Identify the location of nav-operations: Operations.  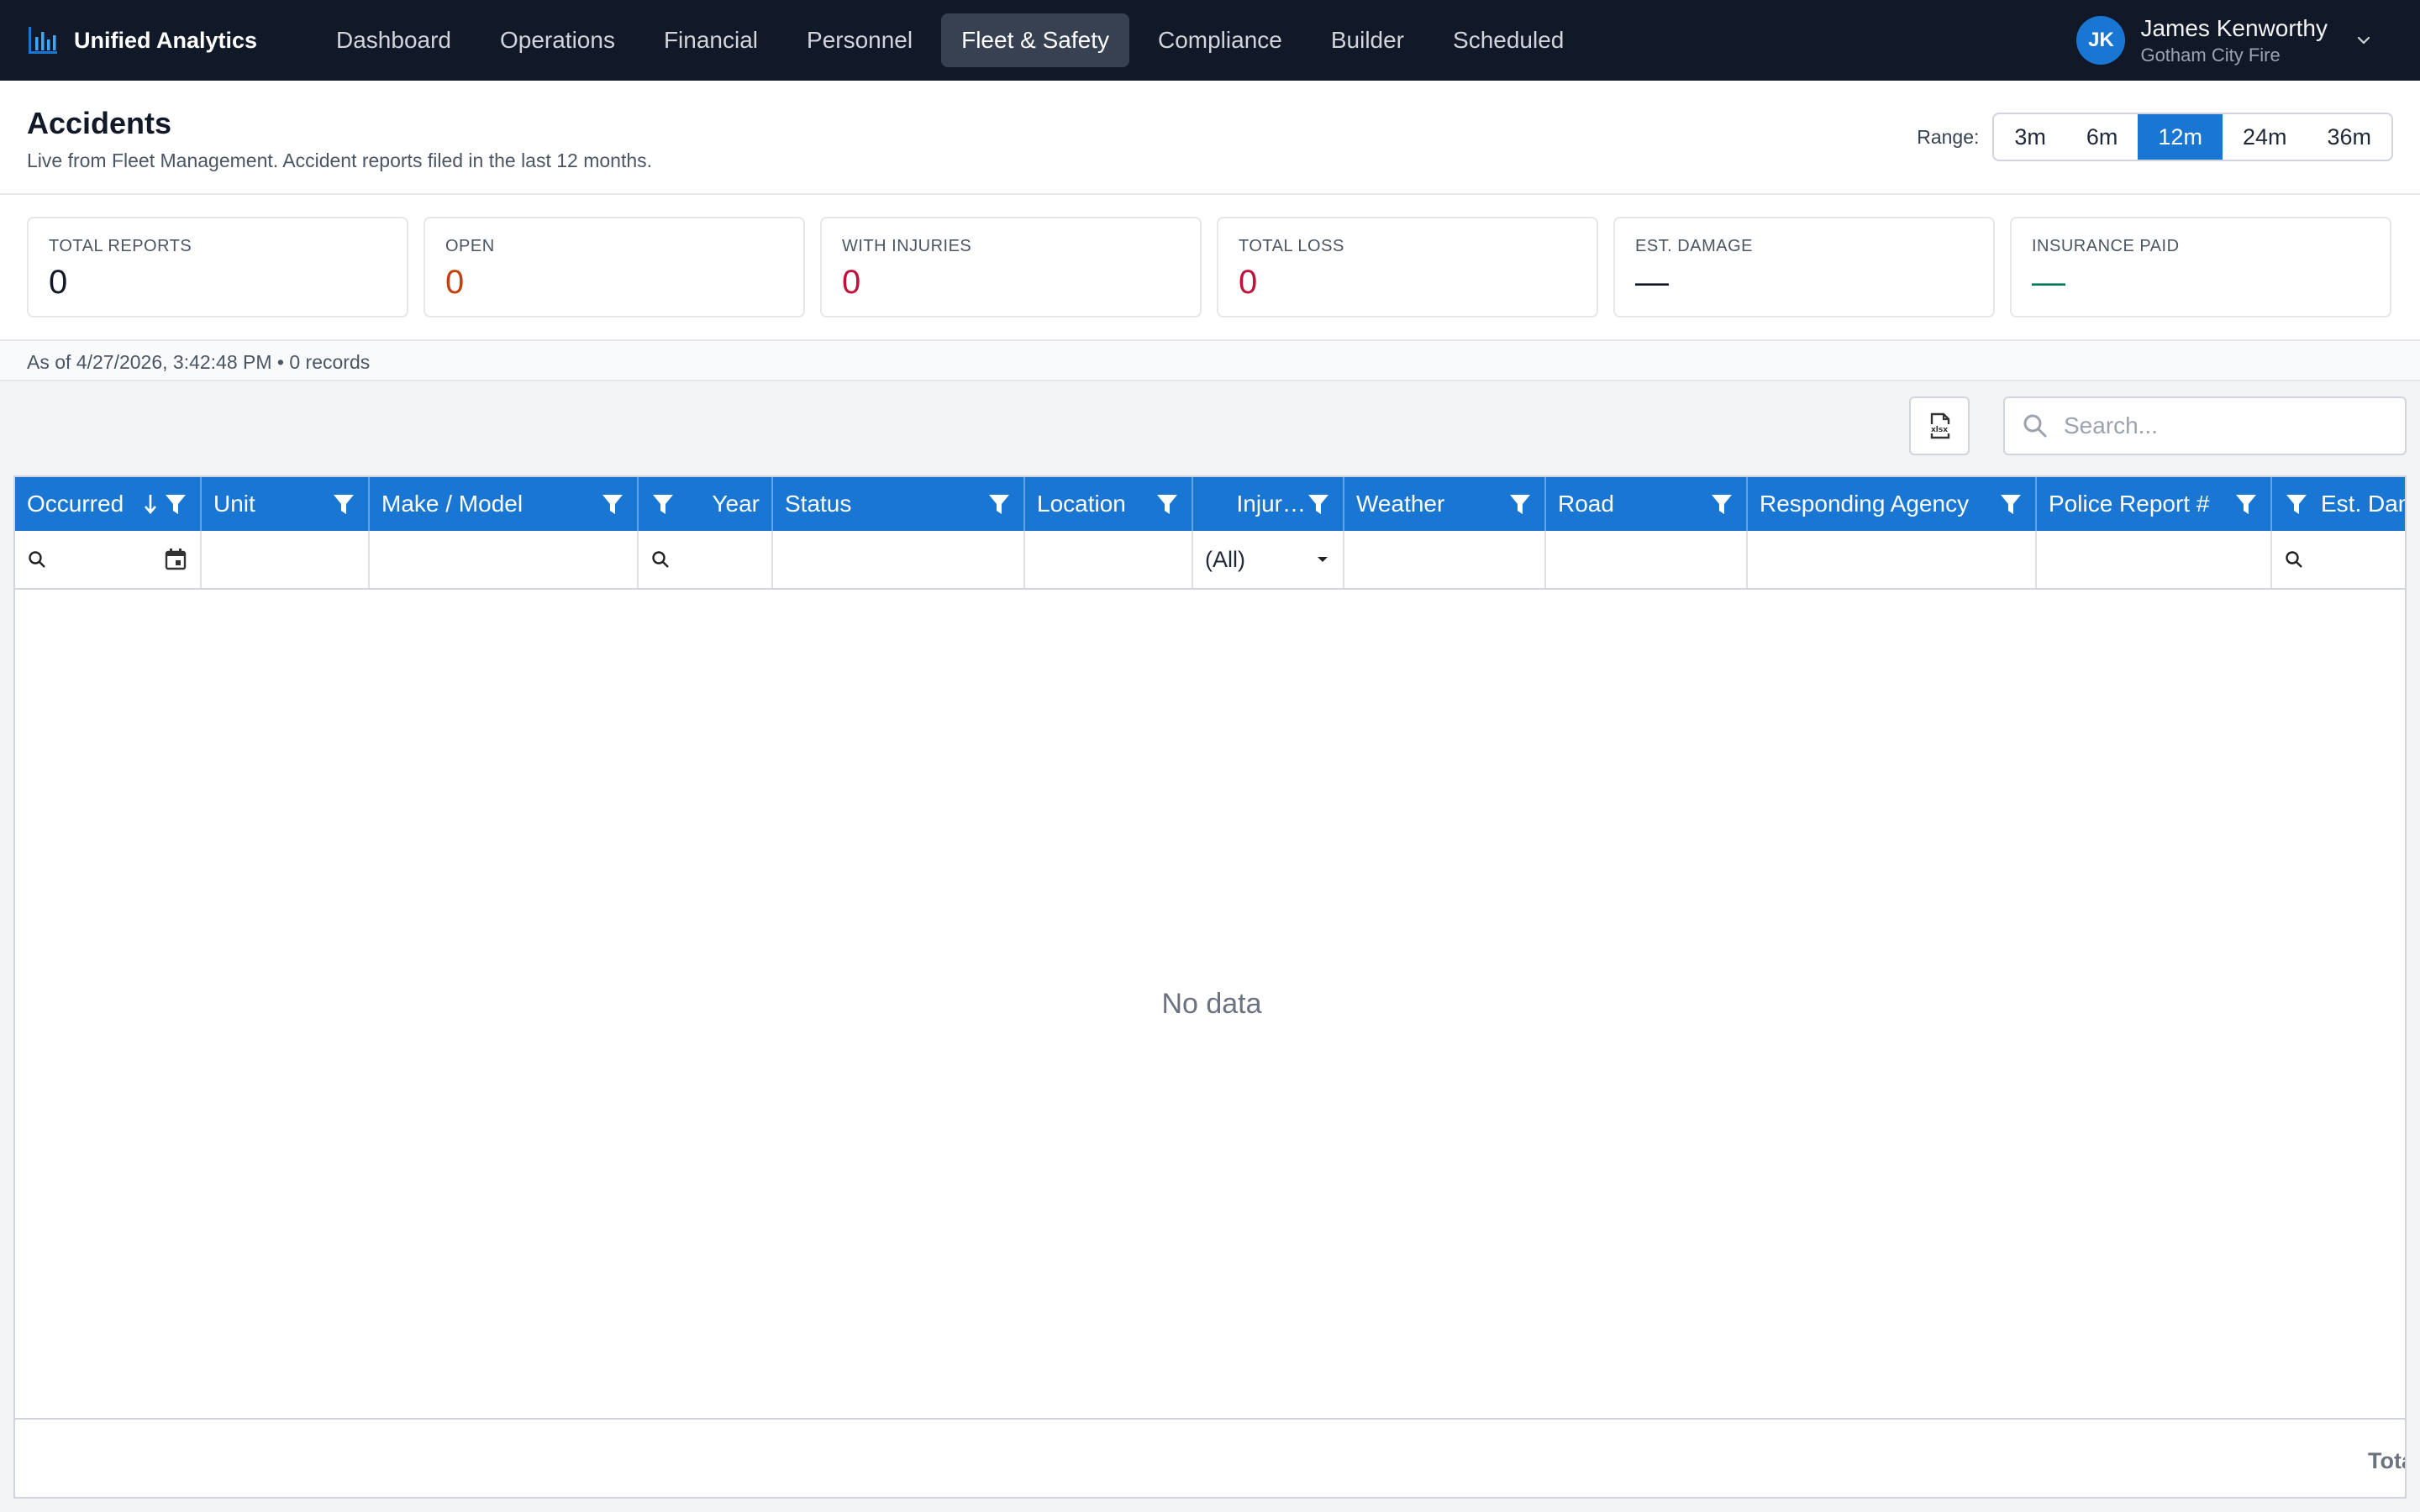
(557, 40).